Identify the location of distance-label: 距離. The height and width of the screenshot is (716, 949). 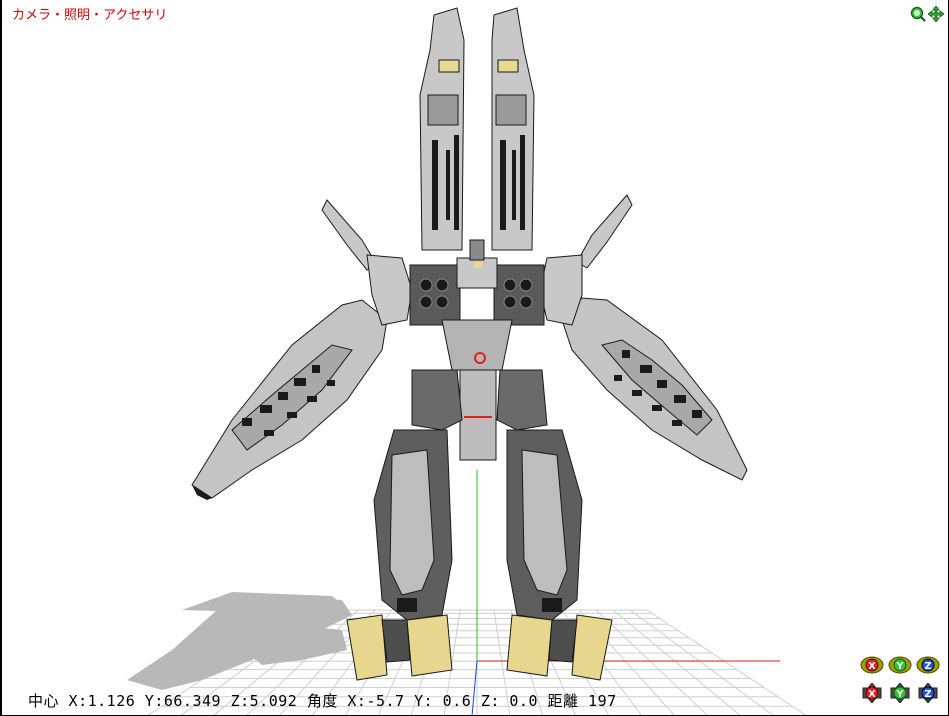
(563, 701).